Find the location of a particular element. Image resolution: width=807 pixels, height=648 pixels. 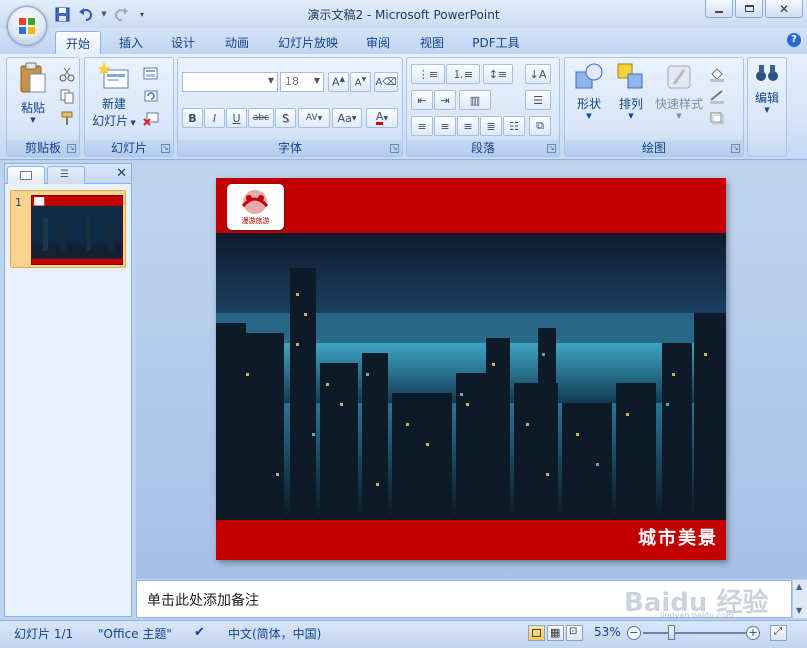

line-spacing-icon: ↕≡ is located at coordinates (498, 74).